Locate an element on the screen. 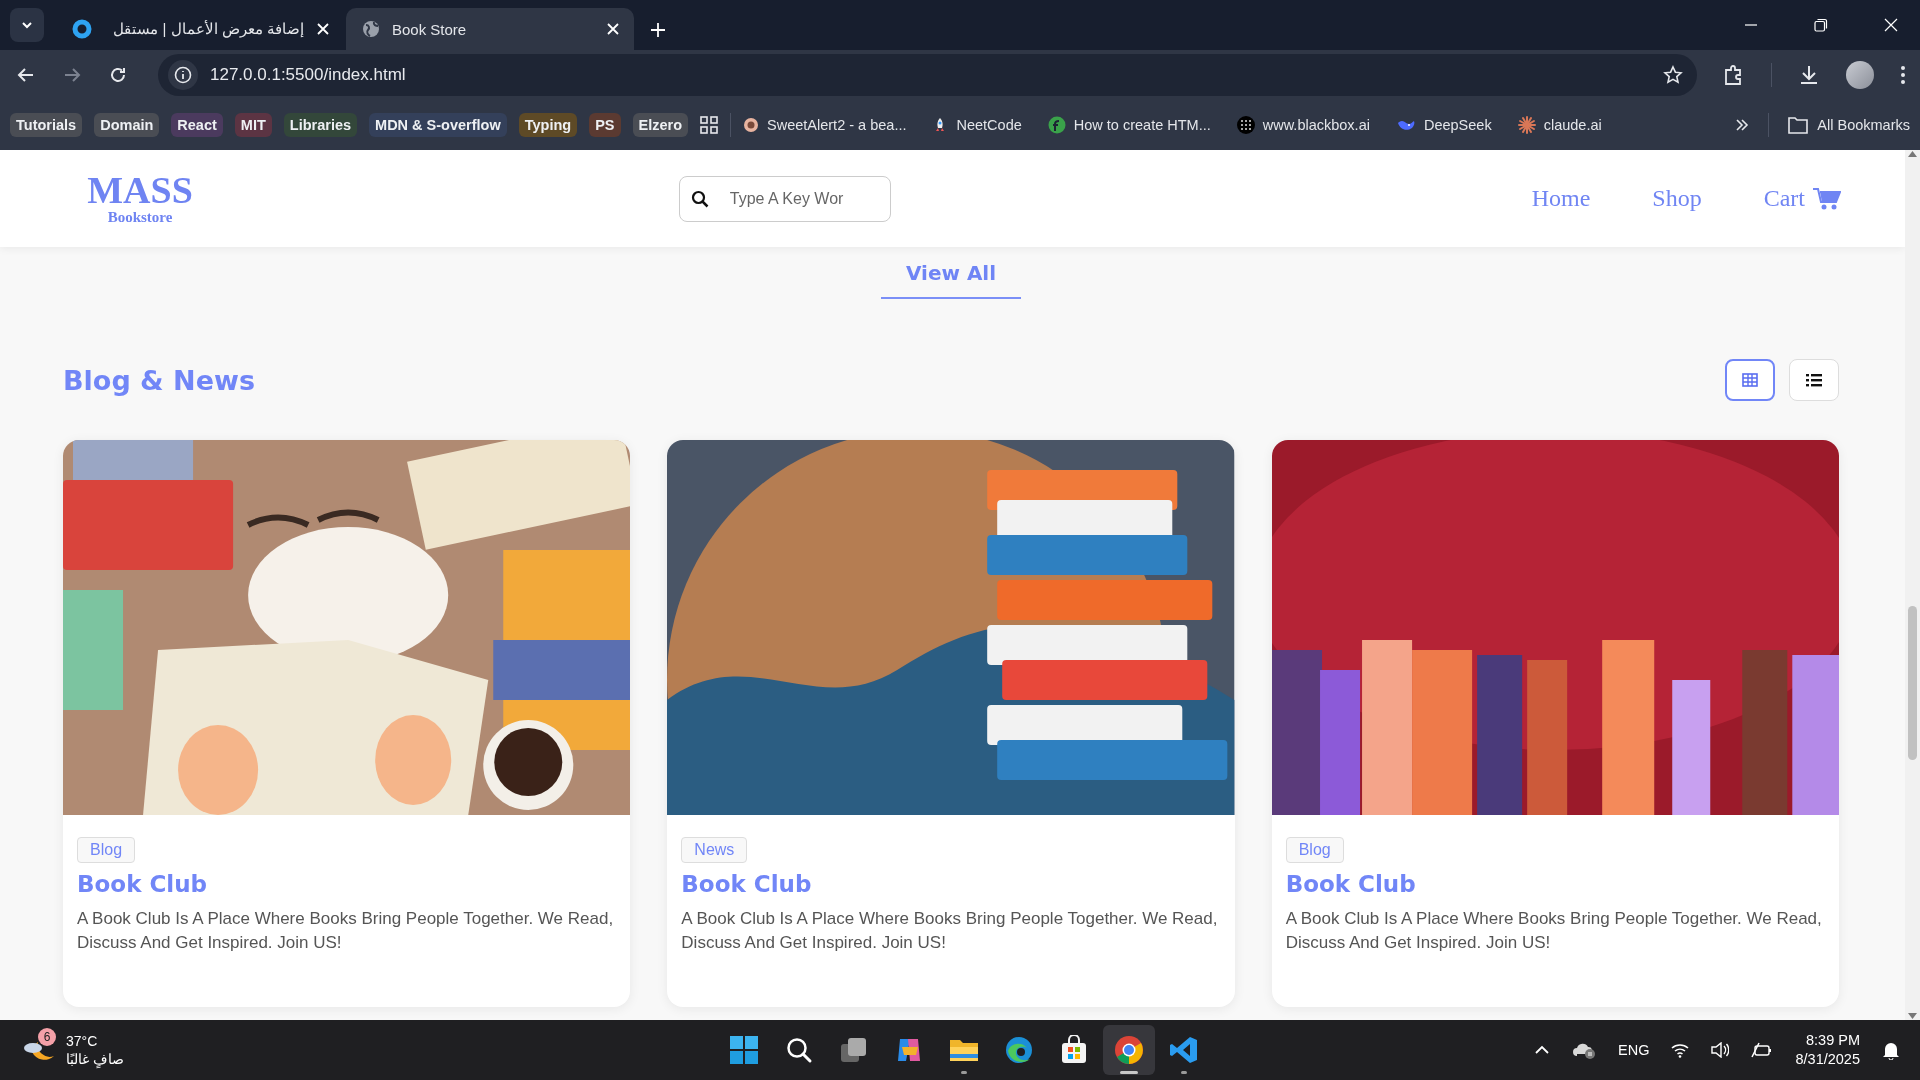 This screenshot has height=1080, width=1920. restore-icon is located at coordinates (1821, 25).